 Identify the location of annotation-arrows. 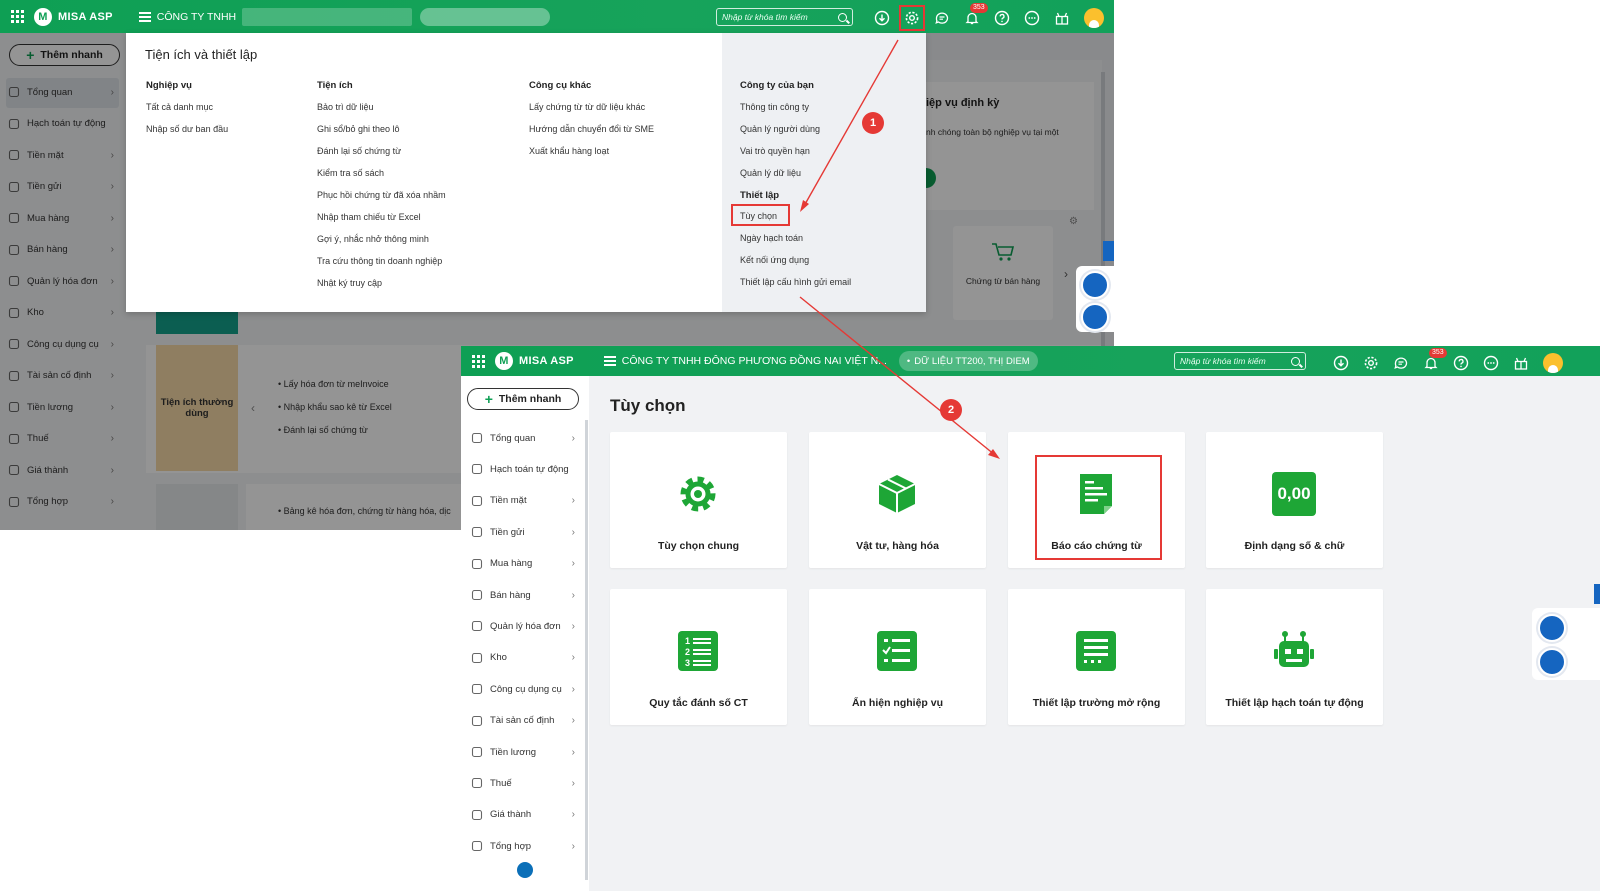
(899, 249).